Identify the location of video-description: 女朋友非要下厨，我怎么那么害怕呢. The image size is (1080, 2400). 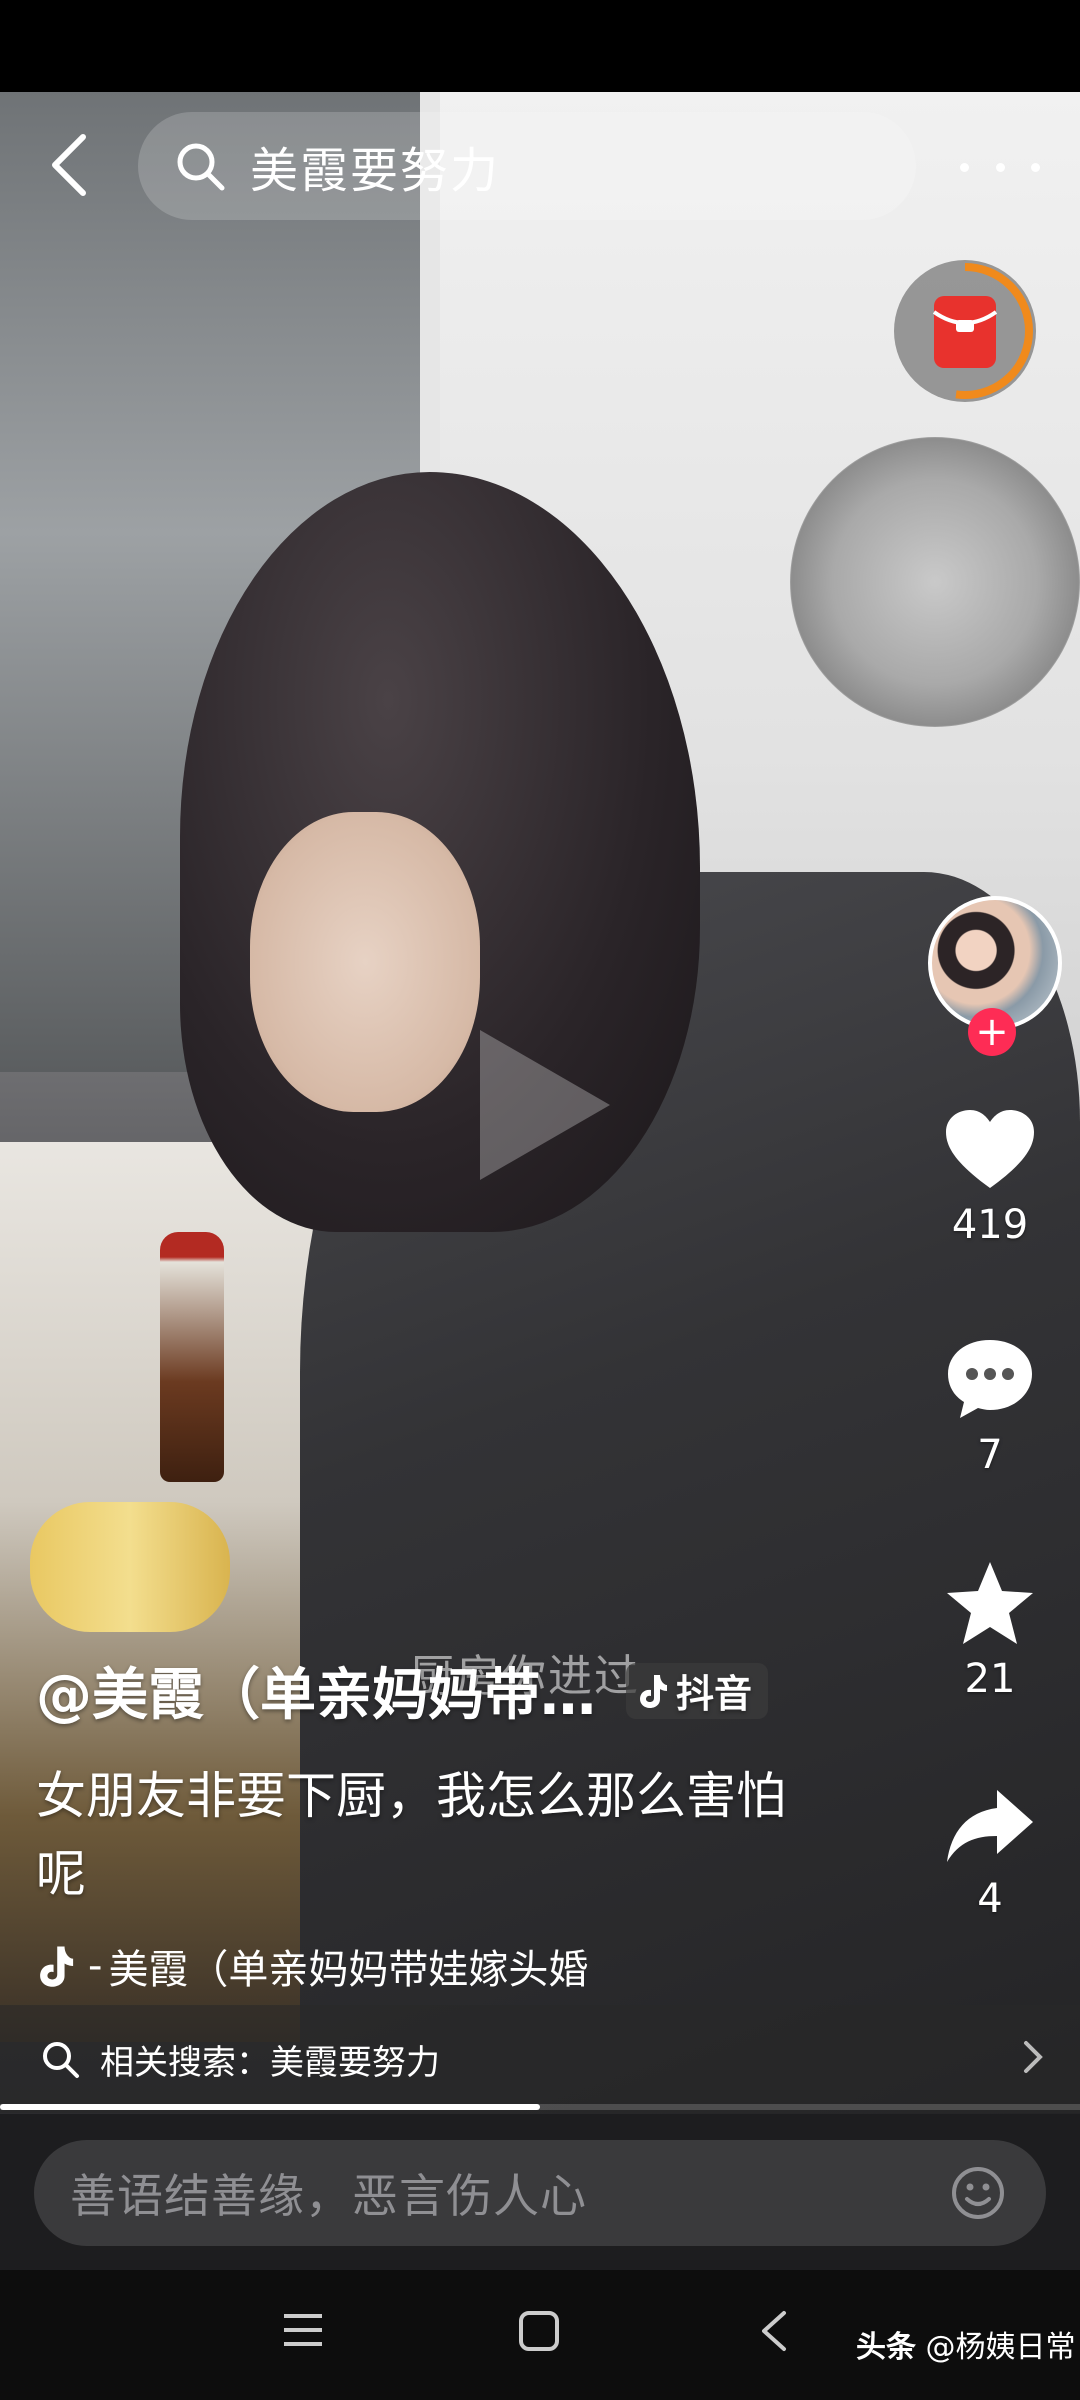
(411, 1835).